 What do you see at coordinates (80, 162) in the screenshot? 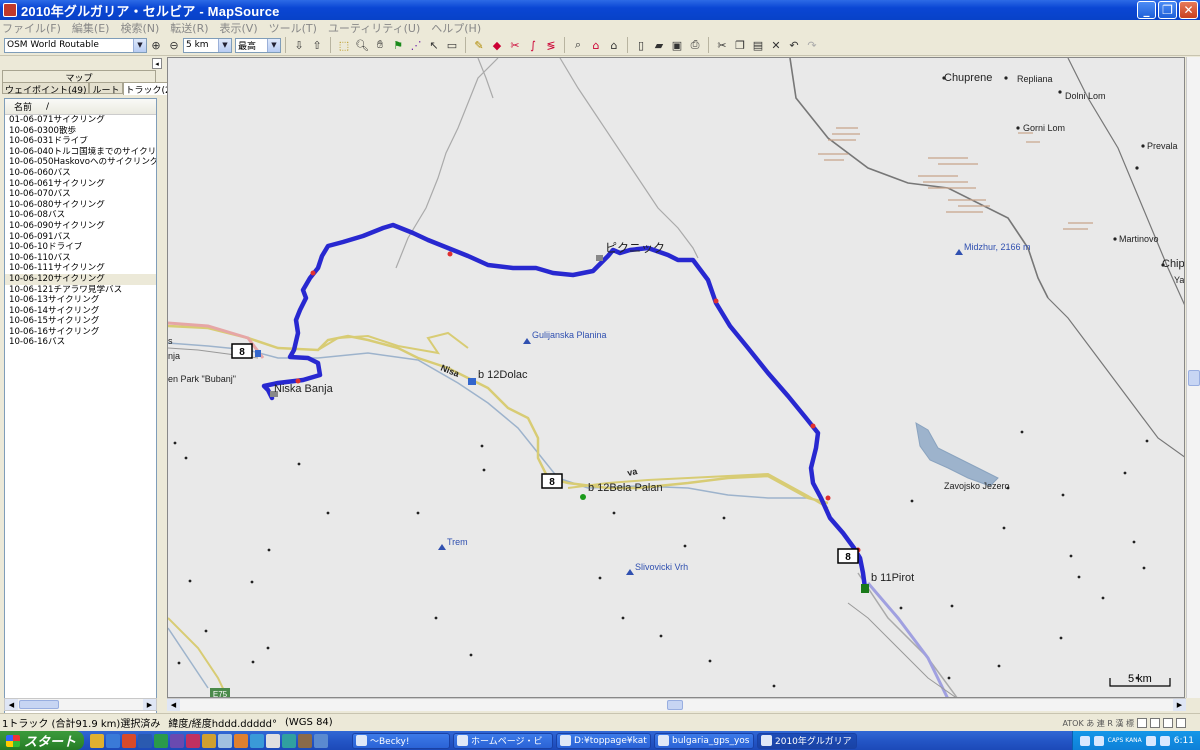
I see `track-list-item: 10-06-050Haskovoへのサイクリング` at bounding box center [80, 162].